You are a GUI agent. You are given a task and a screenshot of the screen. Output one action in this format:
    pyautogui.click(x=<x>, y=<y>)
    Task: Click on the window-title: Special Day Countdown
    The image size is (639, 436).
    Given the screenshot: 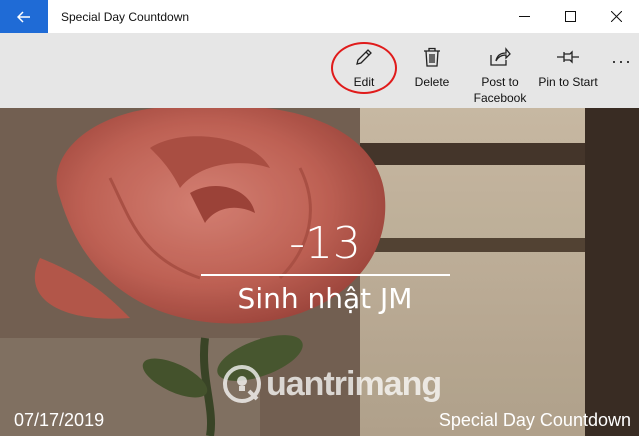 What is the action you would take?
    pyautogui.click(x=125, y=16)
    